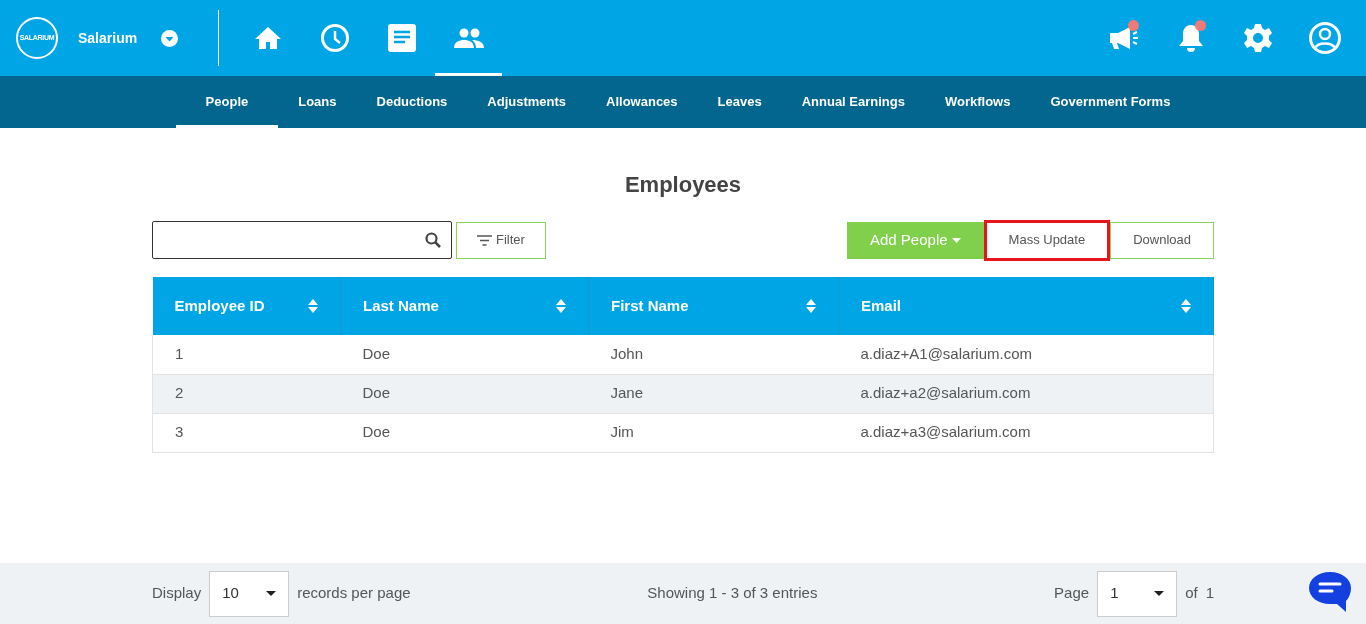  Describe the element at coordinates (1191, 593) in the screenshot. I see `footer-label: of` at that location.